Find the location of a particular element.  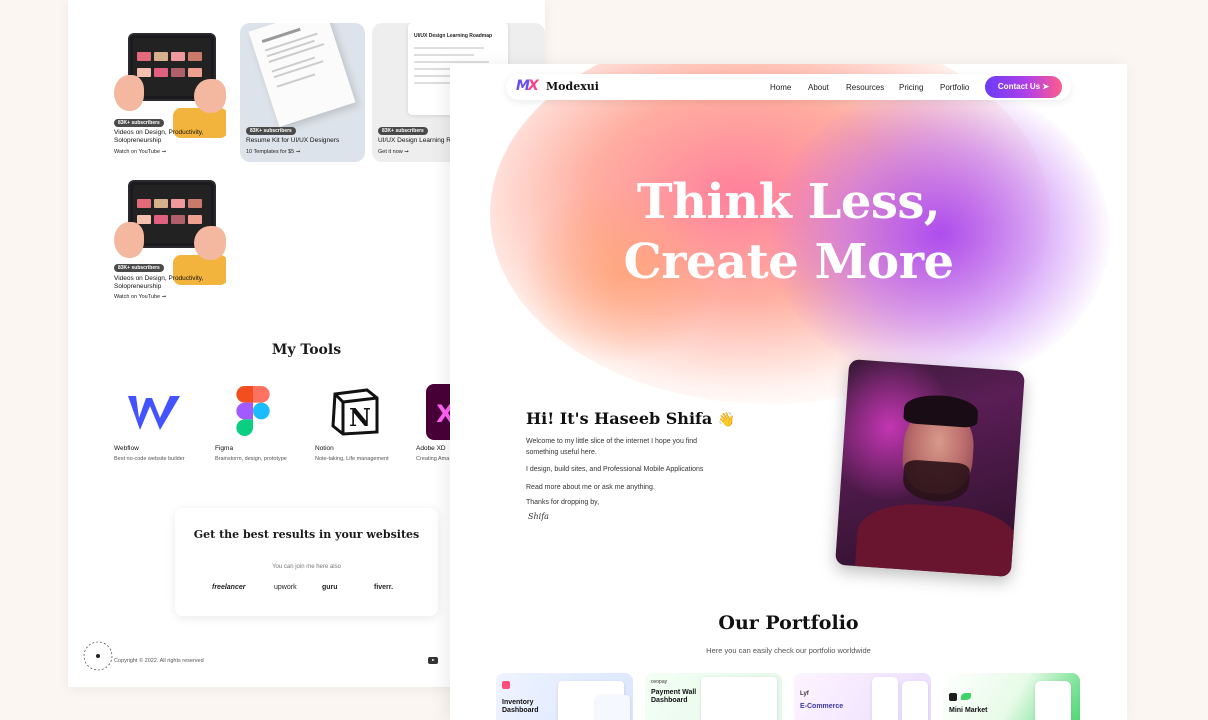

portfolio-card-mini-market: Mini Market is located at coordinates (1011, 696).